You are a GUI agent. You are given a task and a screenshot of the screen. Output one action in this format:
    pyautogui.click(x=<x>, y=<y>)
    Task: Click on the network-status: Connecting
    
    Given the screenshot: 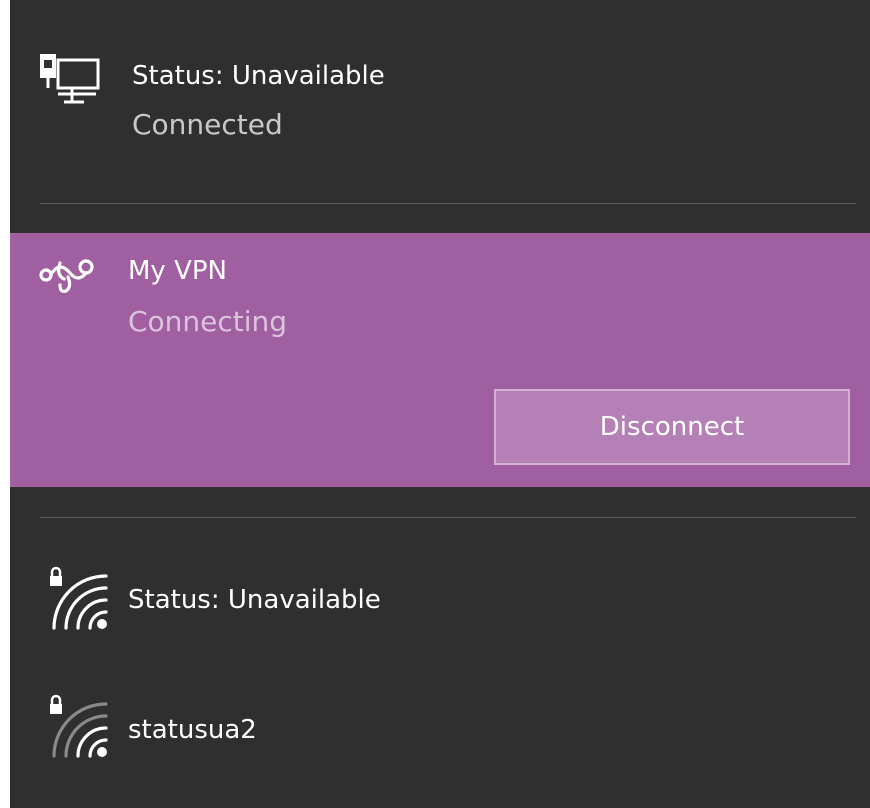 What is the action you would take?
    pyautogui.click(x=208, y=321)
    